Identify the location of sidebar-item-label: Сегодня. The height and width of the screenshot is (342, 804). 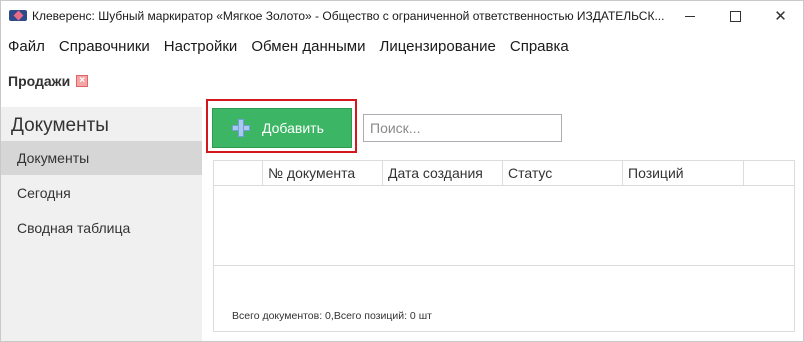
(44, 193).